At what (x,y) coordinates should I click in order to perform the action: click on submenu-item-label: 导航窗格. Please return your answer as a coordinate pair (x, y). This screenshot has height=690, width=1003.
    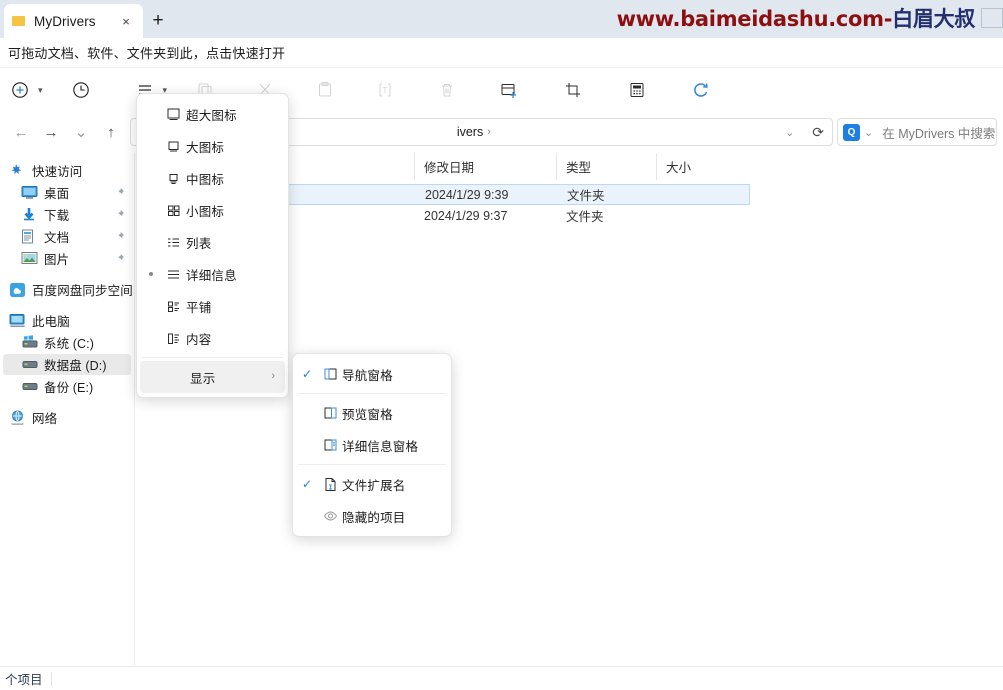
    Looking at the image, I should click on (367, 375).